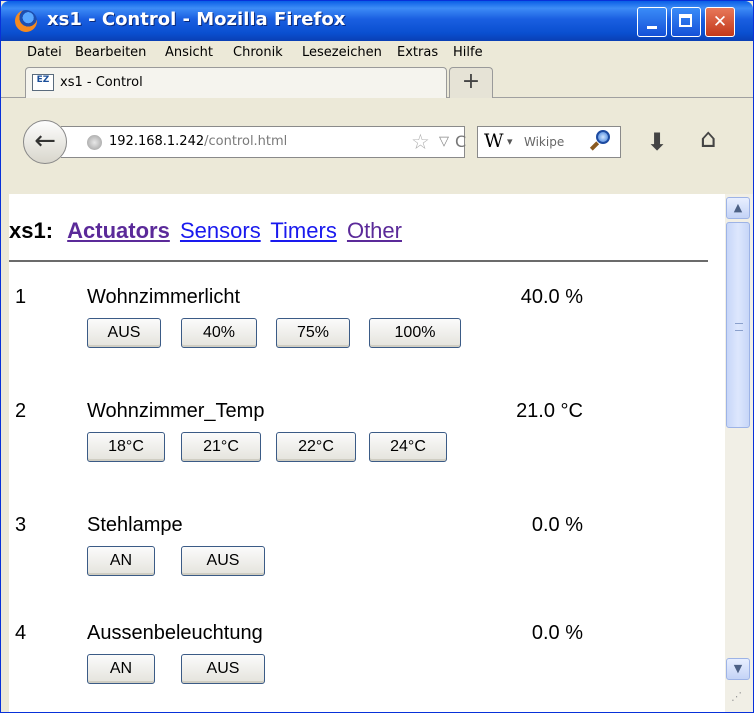  I want to click on url-text: 192.168.1.242/control.html, so click(198, 141).